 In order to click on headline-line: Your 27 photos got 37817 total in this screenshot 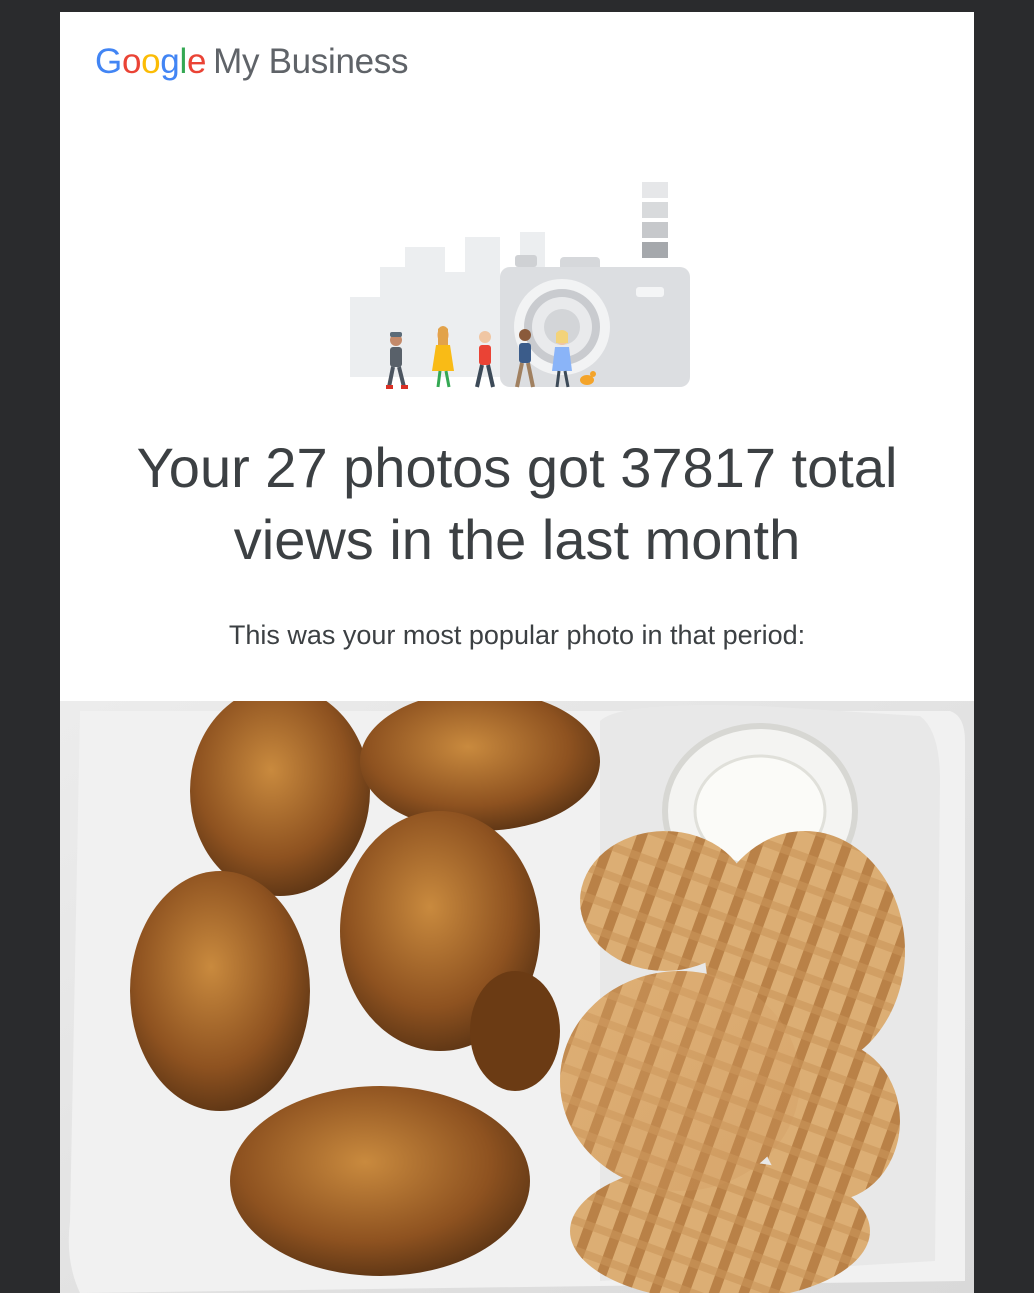, I will do `click(517, 467)`.